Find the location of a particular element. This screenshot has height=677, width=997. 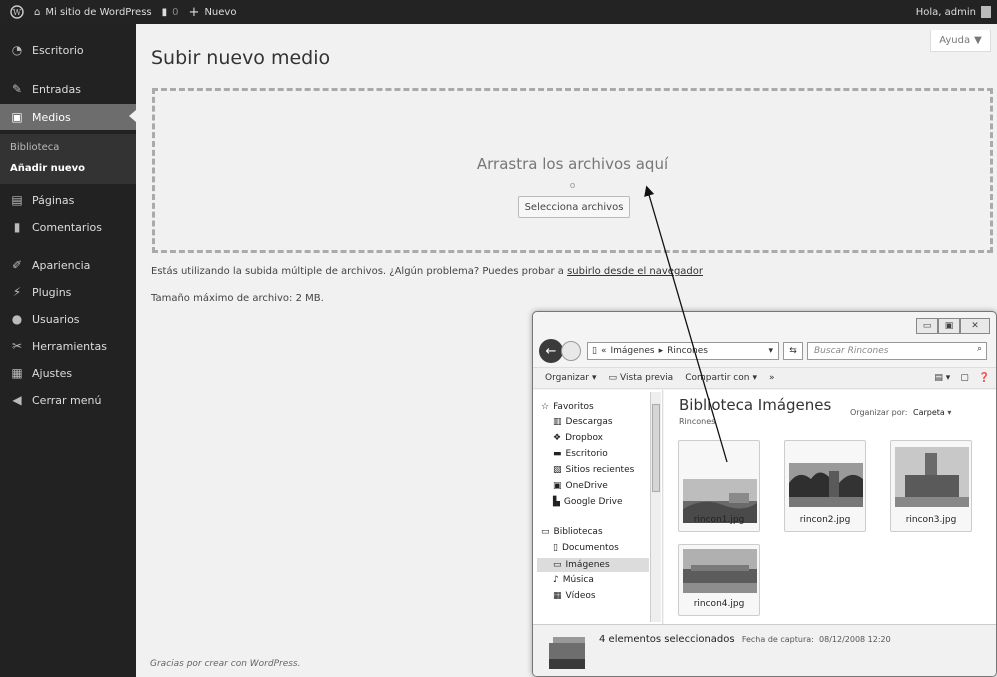

music-icon: ♪ is located at coordinates (556, 580).